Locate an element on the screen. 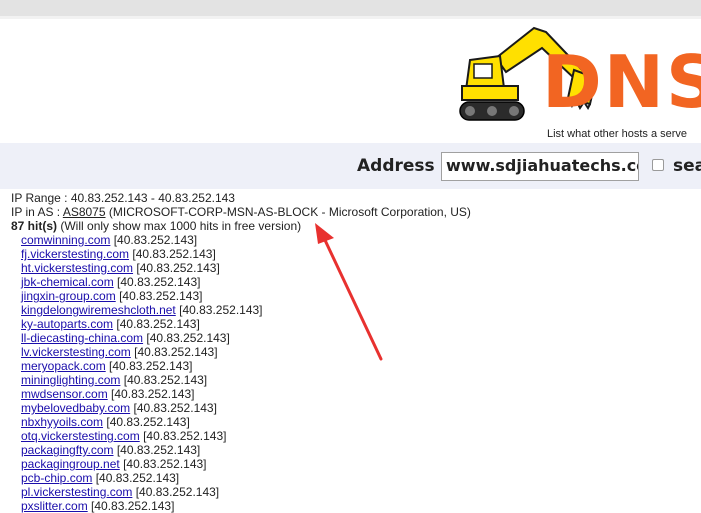 Image resolution: width=701 pixels, height=513 pixels. host-link: ht.vickerstesting.com is located at coordinates (77, 268).